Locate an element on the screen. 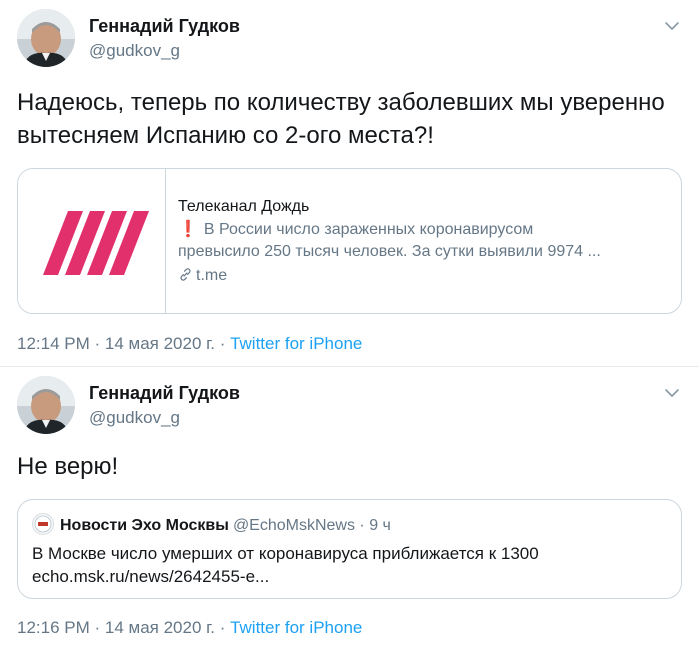  quoted-avatar is located at coordinates (43, 524).